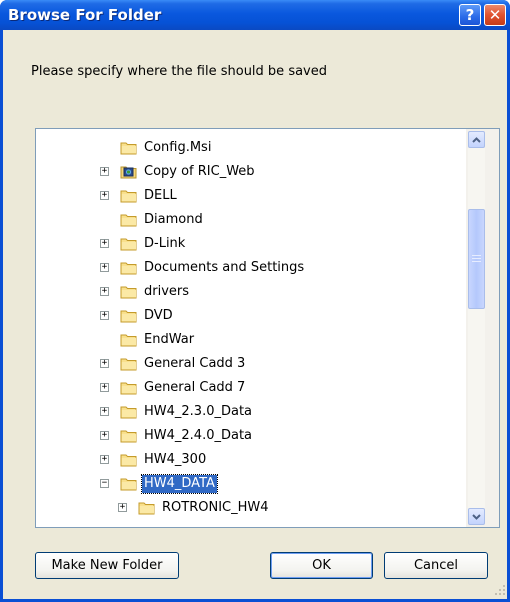  What do you see at coordinates (215, 507) in the screenshot?
I see `tree-item-label: ROTRONIC_HW4` at bounding box center [215, 507].